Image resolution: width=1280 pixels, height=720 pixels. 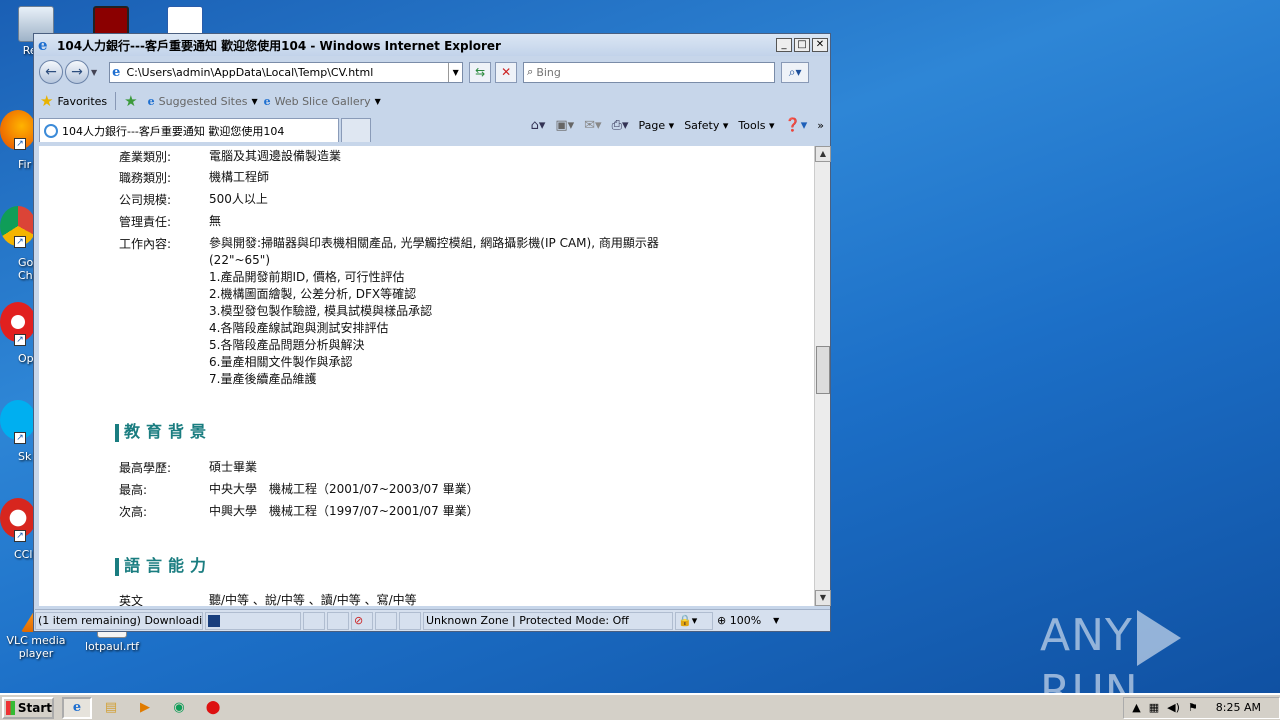 What do you see at coordinates (694, 620) in the screenshot?
I see `protected-mode-icon: 🔒▾` at bounding box center [694, 620].